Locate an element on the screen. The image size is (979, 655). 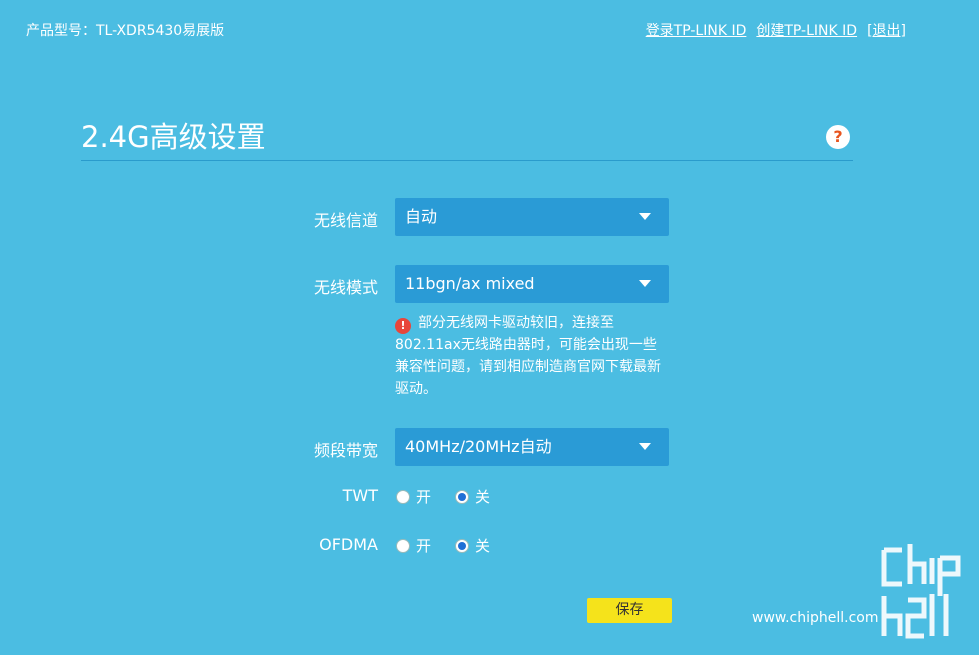
channel-value: 自动 is located at coordinates (421, 216).